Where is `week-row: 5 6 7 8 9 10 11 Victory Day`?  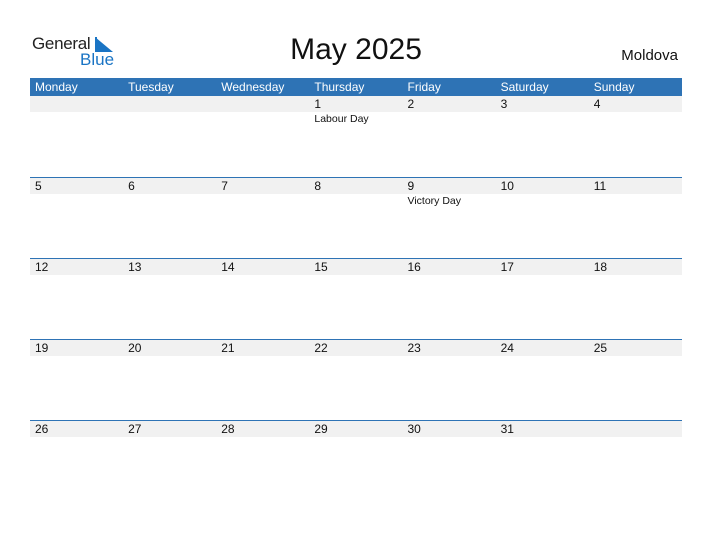 week-row: 5 6 7 8 9 10 11 Victory Day is located at coordinates (356, 217).